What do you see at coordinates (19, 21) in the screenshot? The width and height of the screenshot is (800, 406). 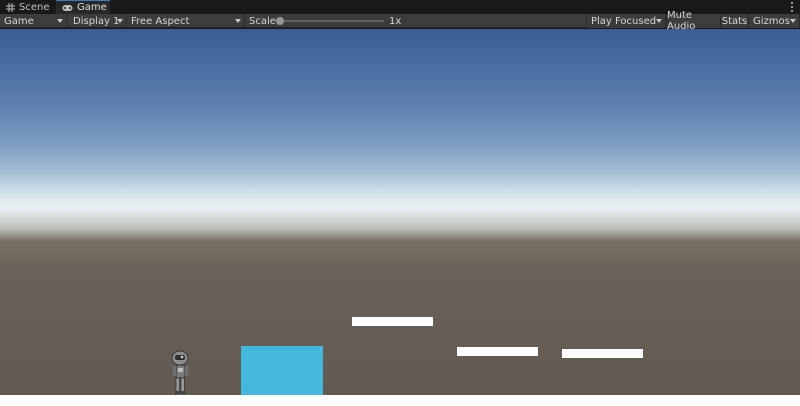 I see `view-mode-label: Game` at bounding box center [19, 21].